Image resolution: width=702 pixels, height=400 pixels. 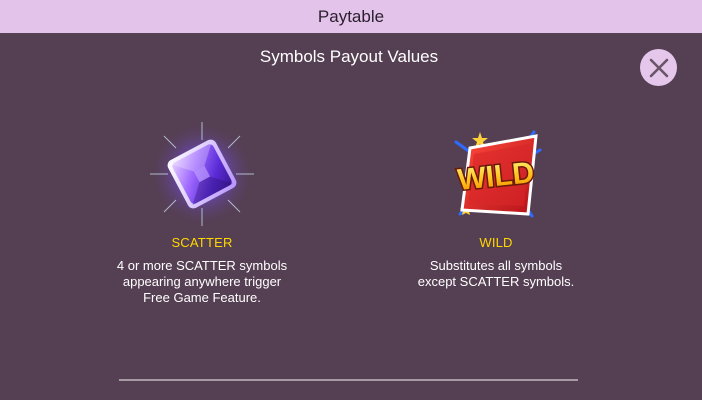 I want to click on header-title: Paytable, so click(x=351, y=16).